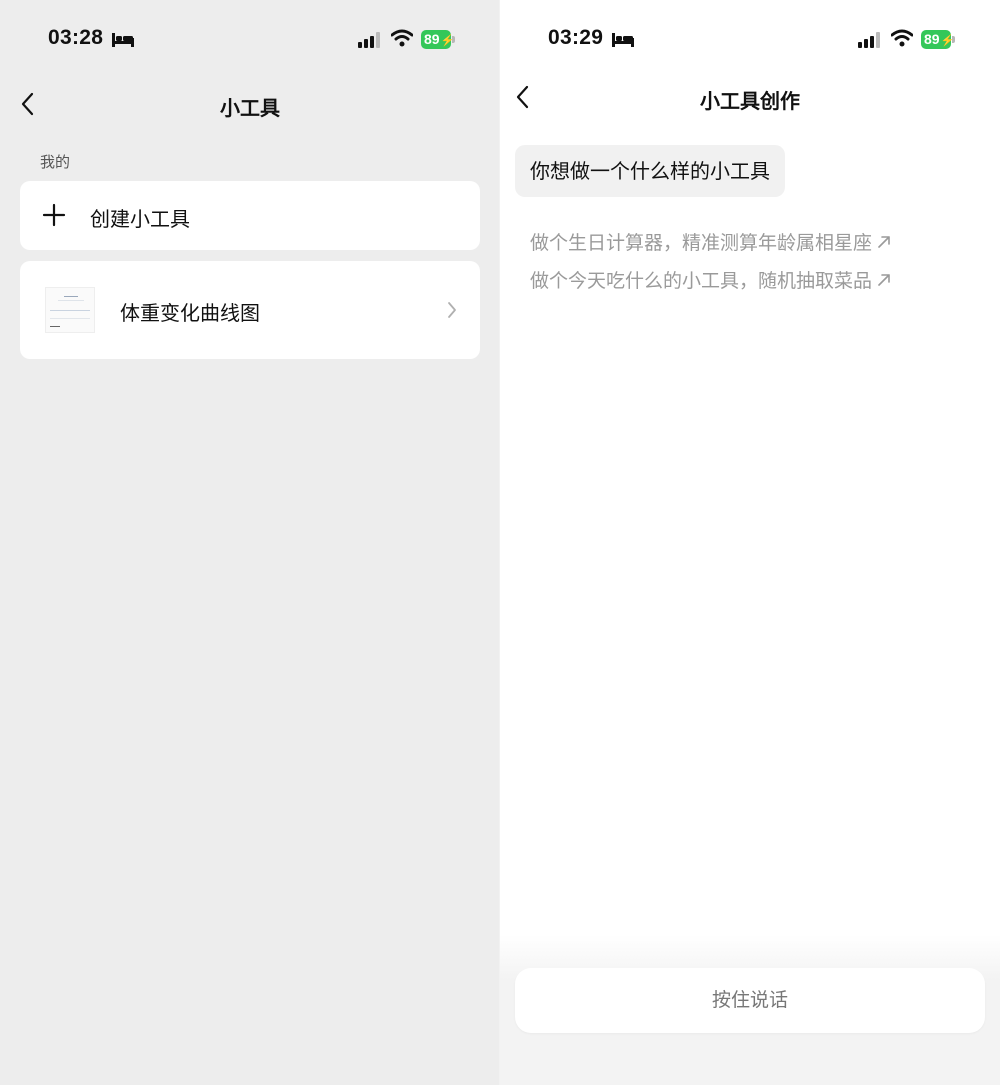 The width and height of the screenshot is (1000, 1085). What do you see at coordinates (701, 243) in the screenshot?
I see `suggestion-text: 做个生日计算器，精准测算年龄属相星座` at bounding box center [701, 243].